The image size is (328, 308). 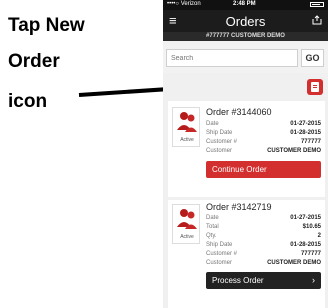 What do you see at coordinates (245, 36) in the screenshot?
I see `customer-subtitle: #777777 CUSTOMER DEMO` at bounding box center [245, 36].